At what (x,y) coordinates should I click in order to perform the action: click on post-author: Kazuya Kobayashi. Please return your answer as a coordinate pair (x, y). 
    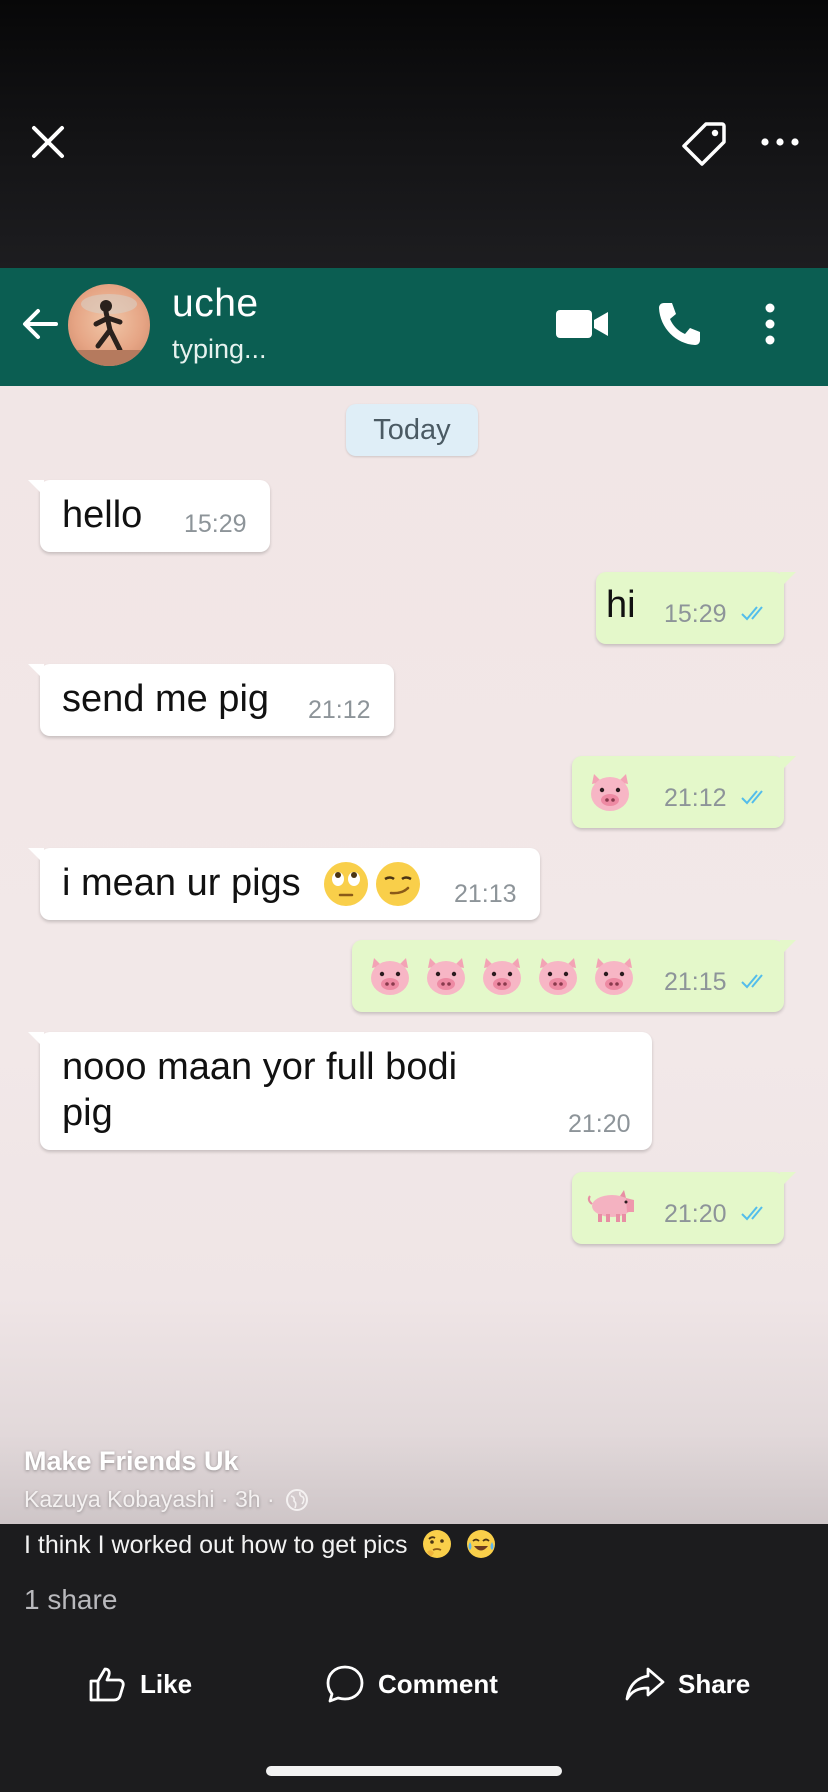
    Looking at the image, I should click on (119, 1499).